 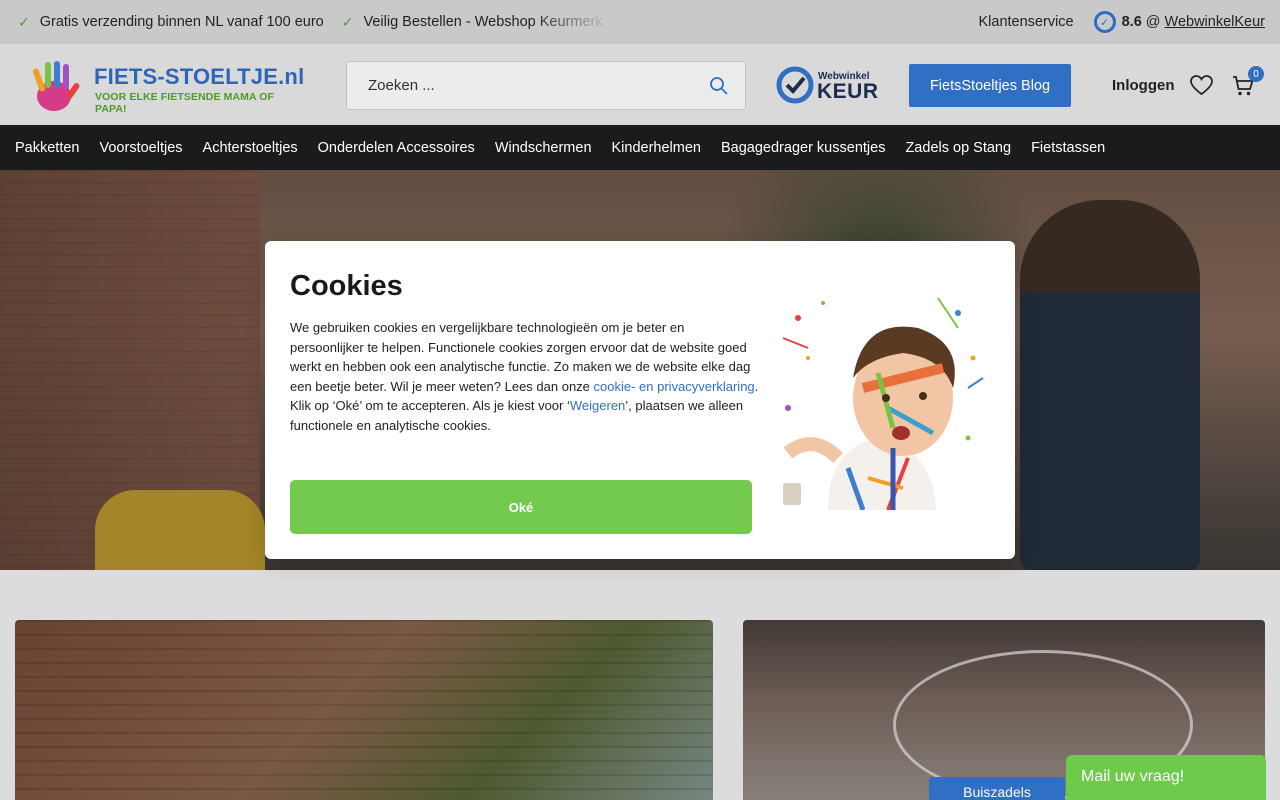 What do you see at coordinates (1068, 148) in the screenshot?
I see `nav-item-fietstassen: Fietstassen` at bounding box center [1068, 148].